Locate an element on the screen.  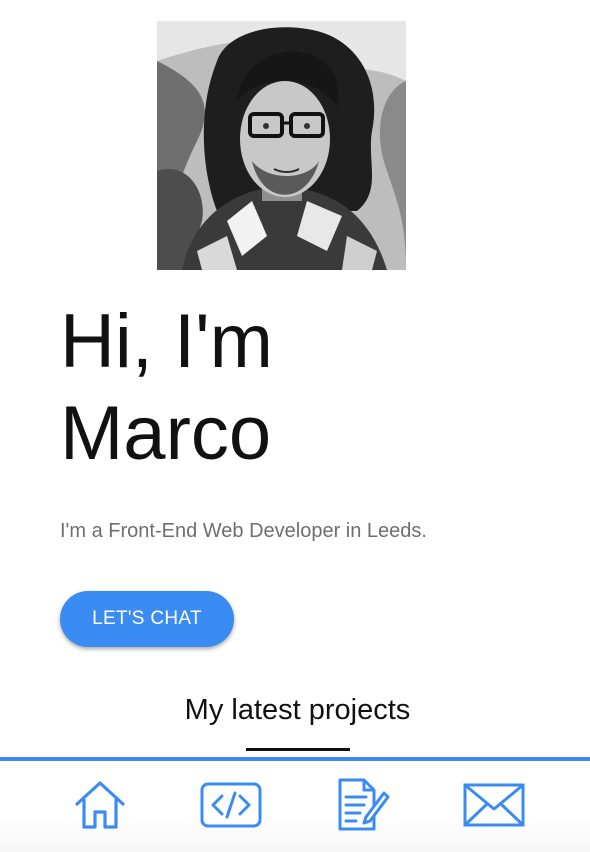
nav-home is located at coordinates (100, 805).